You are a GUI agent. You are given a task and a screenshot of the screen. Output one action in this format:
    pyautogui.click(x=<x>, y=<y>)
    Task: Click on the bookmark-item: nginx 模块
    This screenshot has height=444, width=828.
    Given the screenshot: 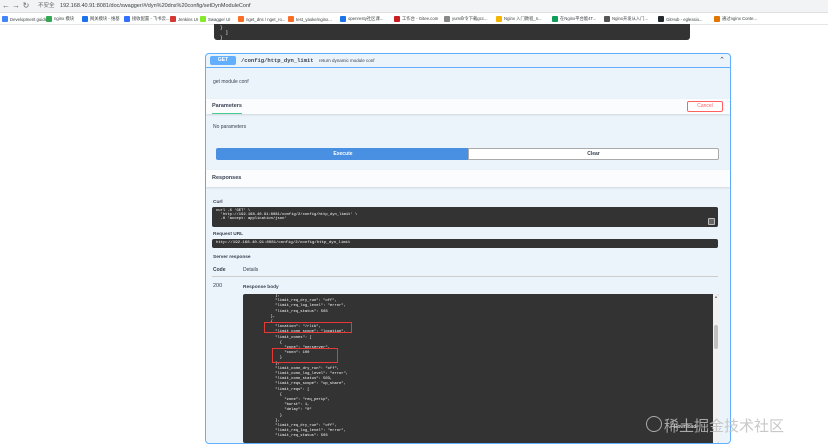 What is the action you would take?
    pyautogui.click(x=60, y=19)
    